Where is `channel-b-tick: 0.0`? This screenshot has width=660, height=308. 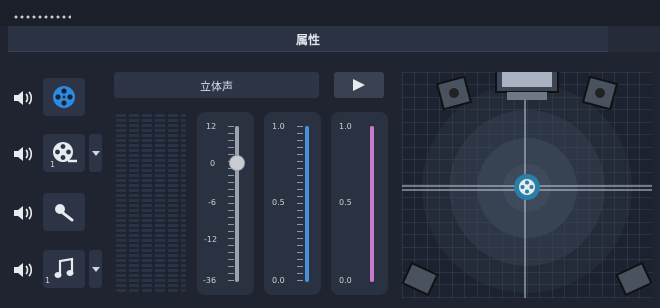 channel-b-tick: 0.0 is located at coordinates (345, 280).